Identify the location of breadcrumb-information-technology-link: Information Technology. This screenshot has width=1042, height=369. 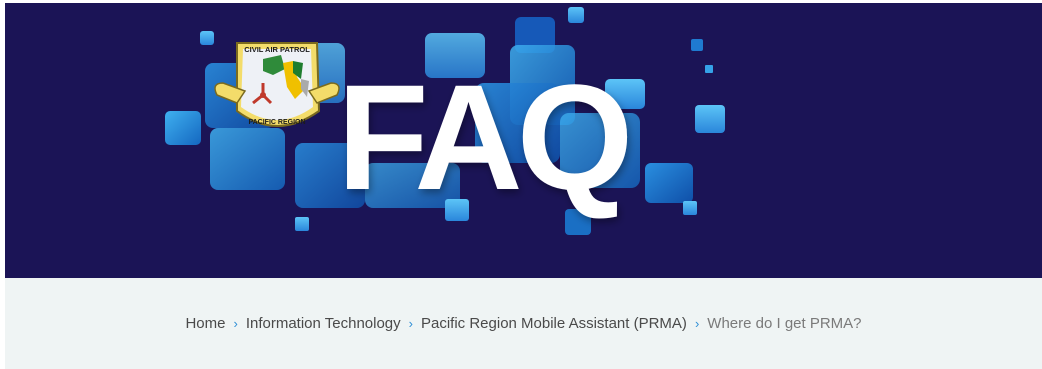
(323, 323).